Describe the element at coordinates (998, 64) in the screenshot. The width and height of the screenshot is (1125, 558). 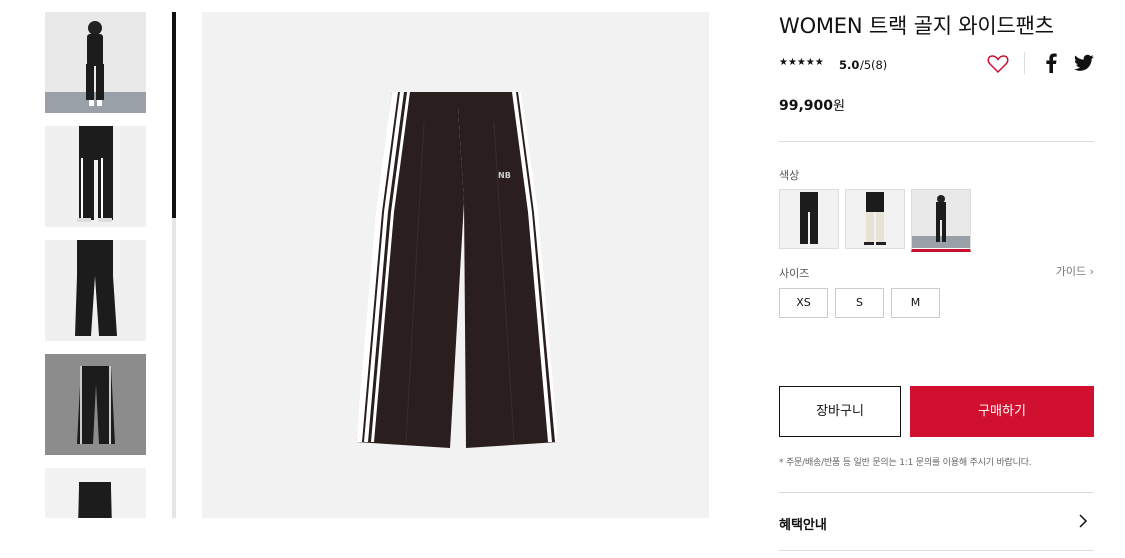
I see `heart-icon` at that location.